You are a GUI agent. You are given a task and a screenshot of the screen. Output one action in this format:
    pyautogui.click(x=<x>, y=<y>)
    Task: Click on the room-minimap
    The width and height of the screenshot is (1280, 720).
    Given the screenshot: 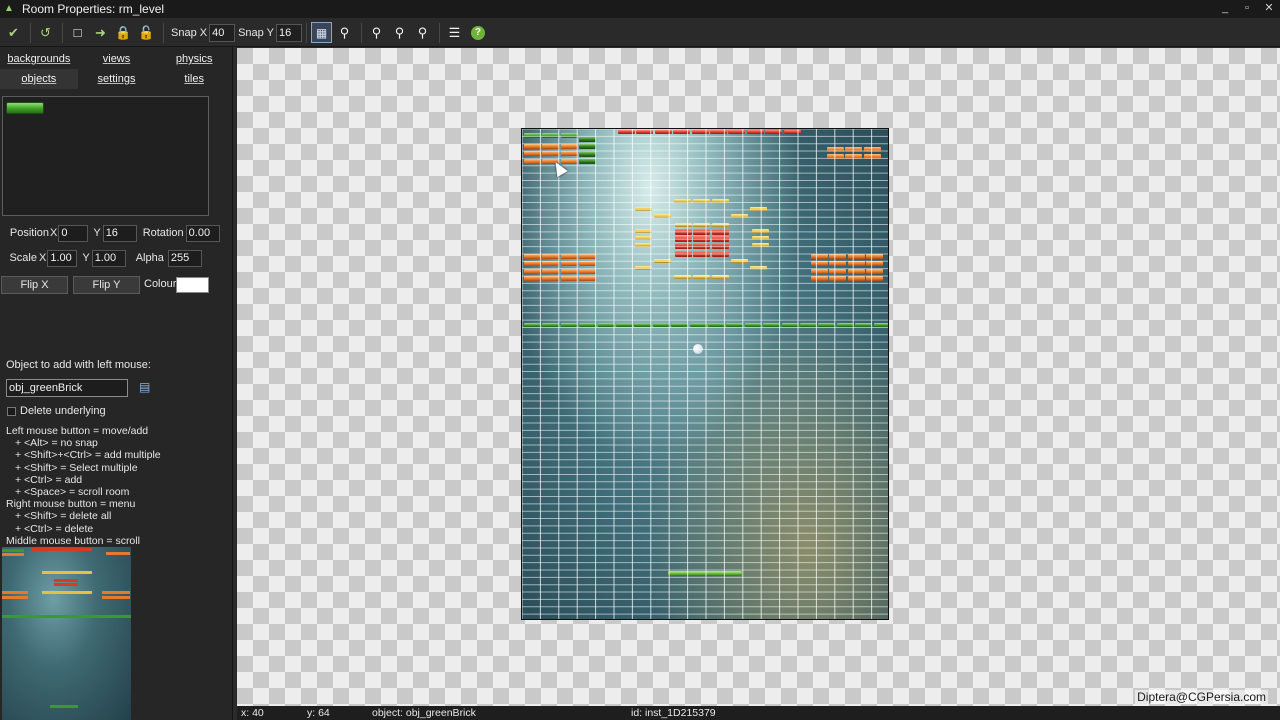 What is the action you would take?
    pyautogui.click(x=66, y=633)
    